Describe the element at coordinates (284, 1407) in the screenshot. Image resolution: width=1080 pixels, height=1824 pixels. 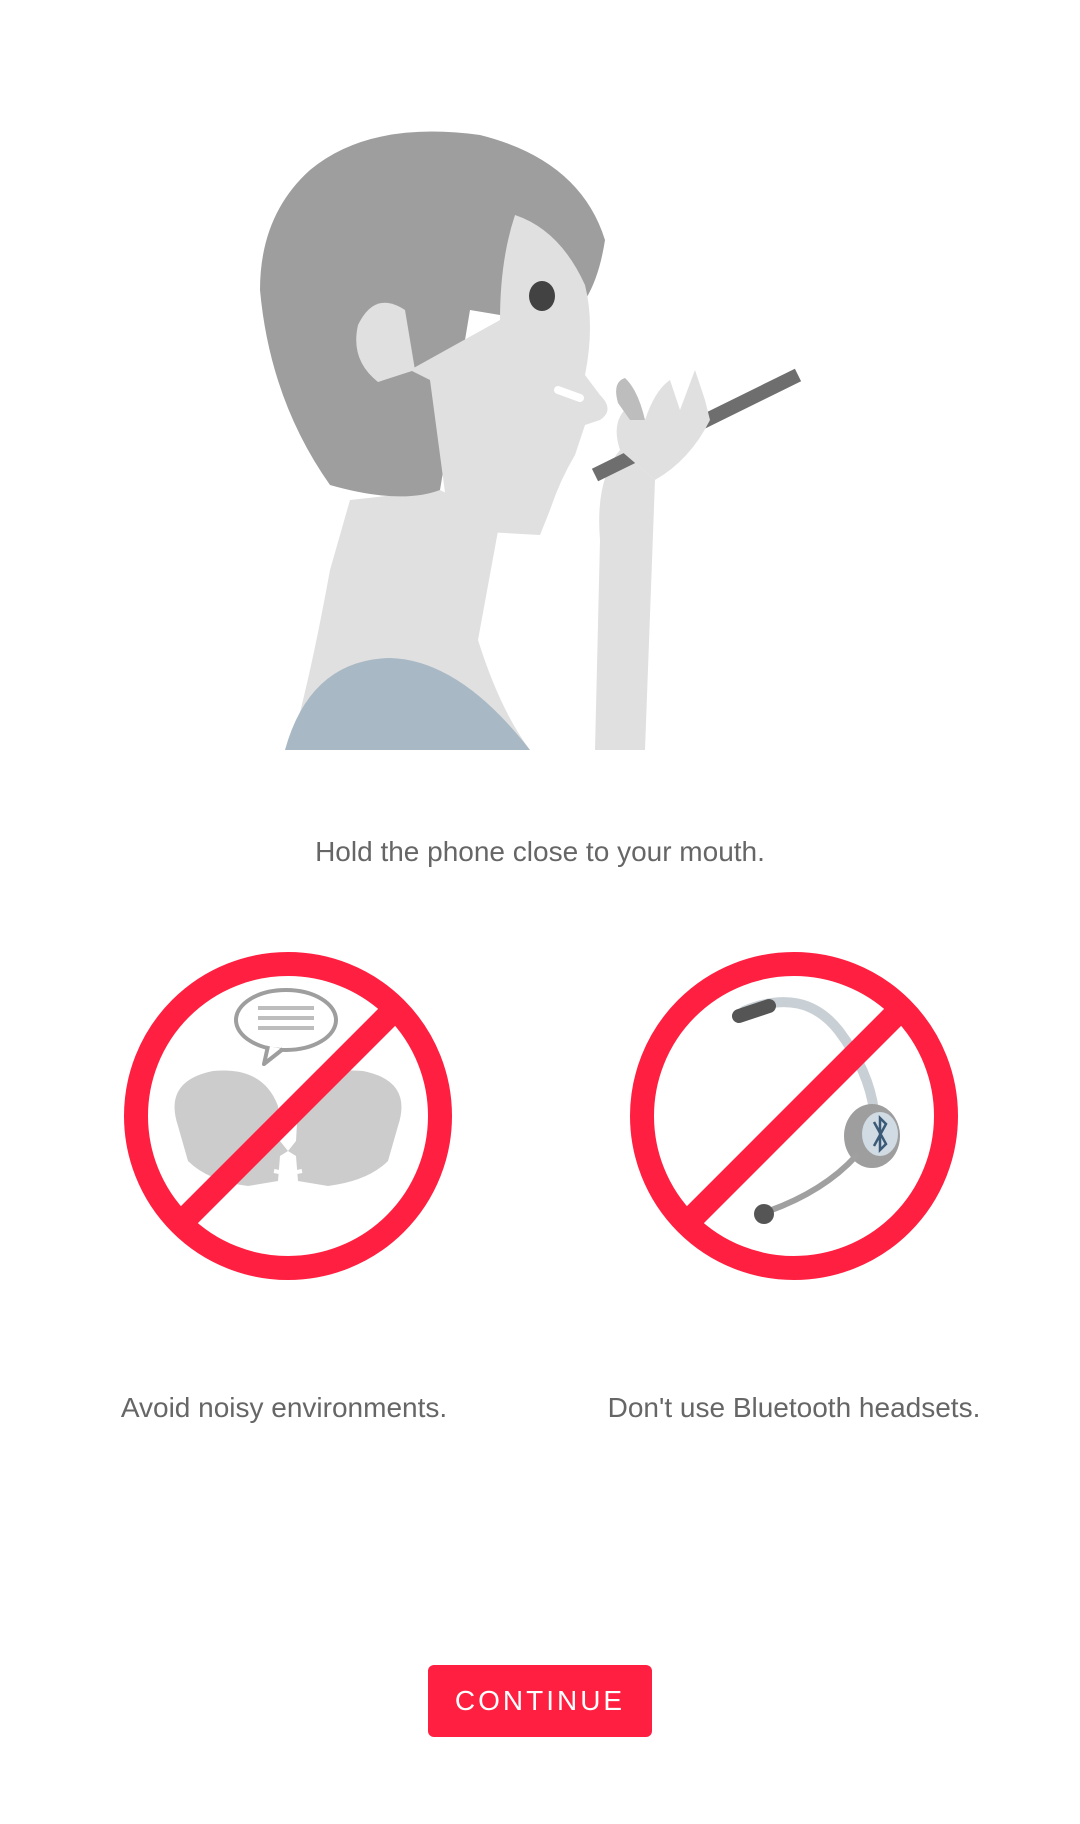
I see `tip-caption: Avoid noisy environments.` at that location.